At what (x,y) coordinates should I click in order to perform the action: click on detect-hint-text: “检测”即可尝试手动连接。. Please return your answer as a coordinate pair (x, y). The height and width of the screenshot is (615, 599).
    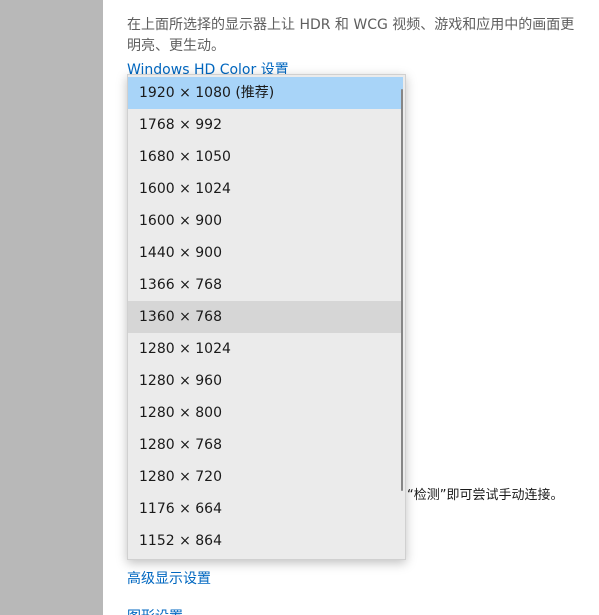
    Looking at the image, I should click on (485, 495).